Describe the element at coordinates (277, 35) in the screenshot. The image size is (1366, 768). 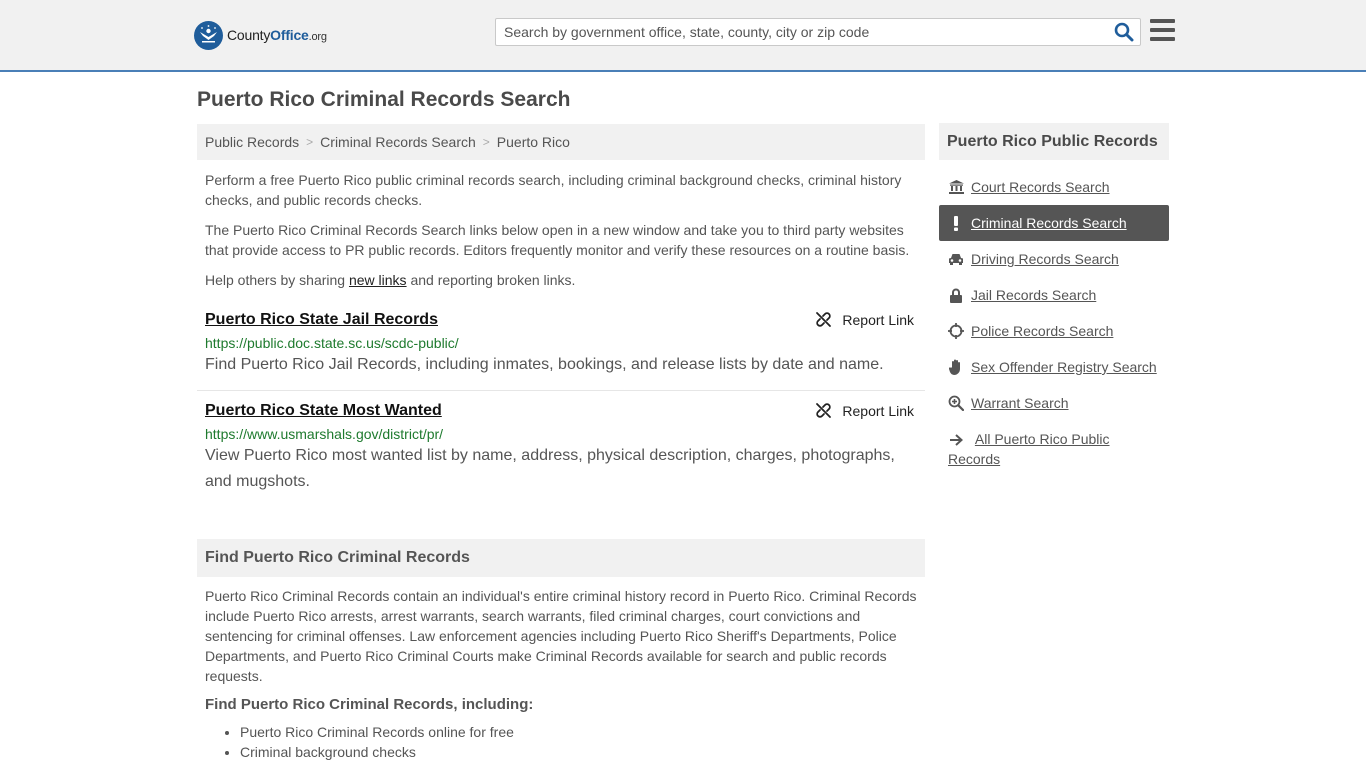
I see `logo-text: CountyOffice.org` at that location.